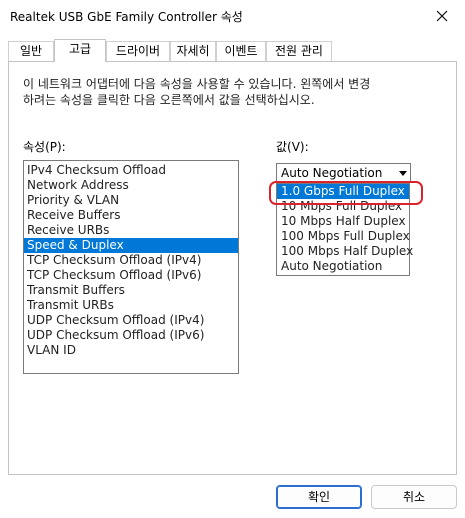 Image resolution: width=465 pixels, height=518 pixels. I want to click on tab-driver: 드라이버, so click(138, 51).